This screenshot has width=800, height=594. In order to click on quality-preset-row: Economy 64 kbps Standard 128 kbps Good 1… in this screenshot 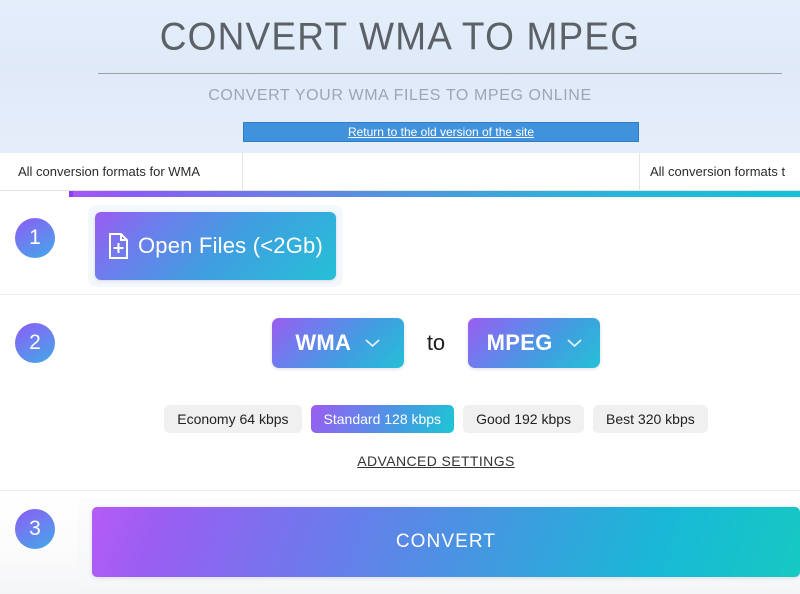, I will do `click(436, 419)`.